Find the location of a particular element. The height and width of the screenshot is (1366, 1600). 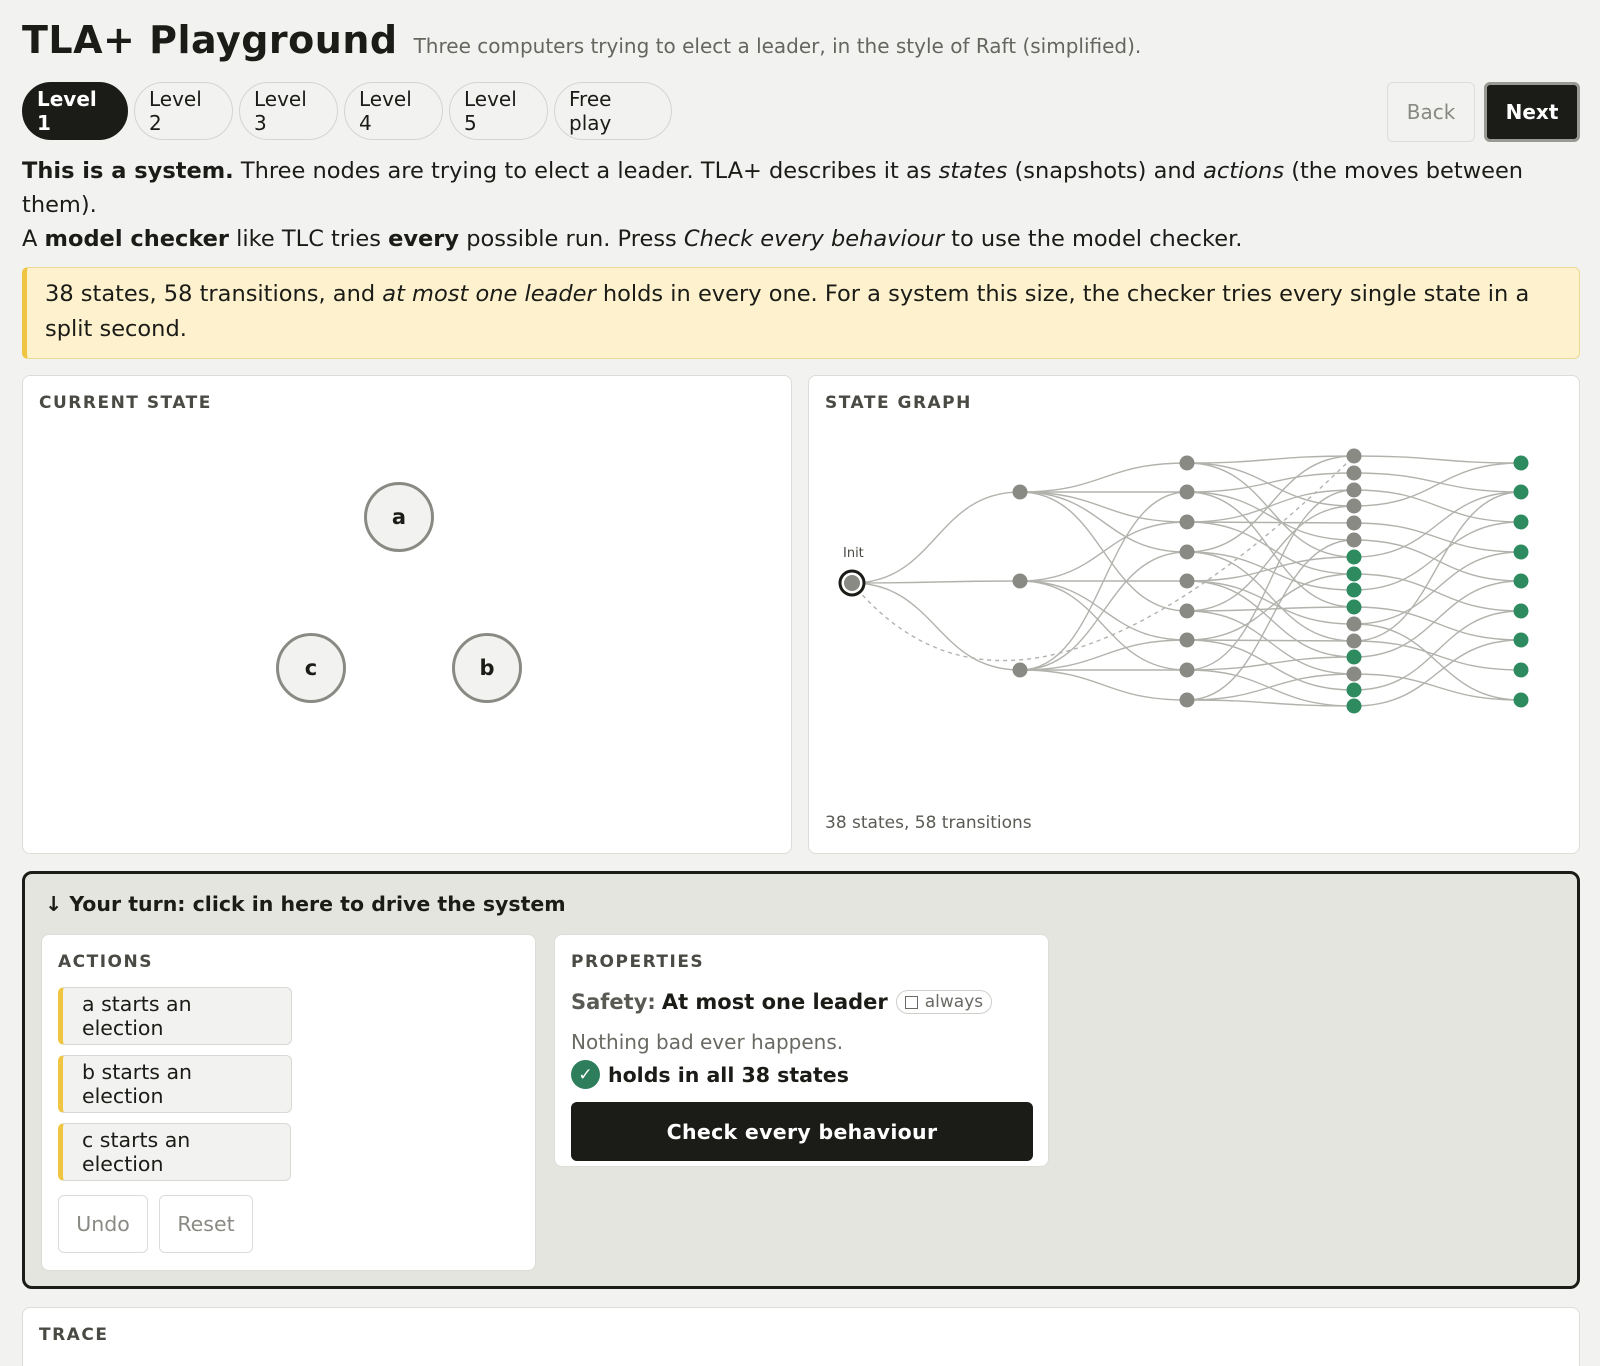

actions-label: ACTIONS is located at coordinates (105, 962).